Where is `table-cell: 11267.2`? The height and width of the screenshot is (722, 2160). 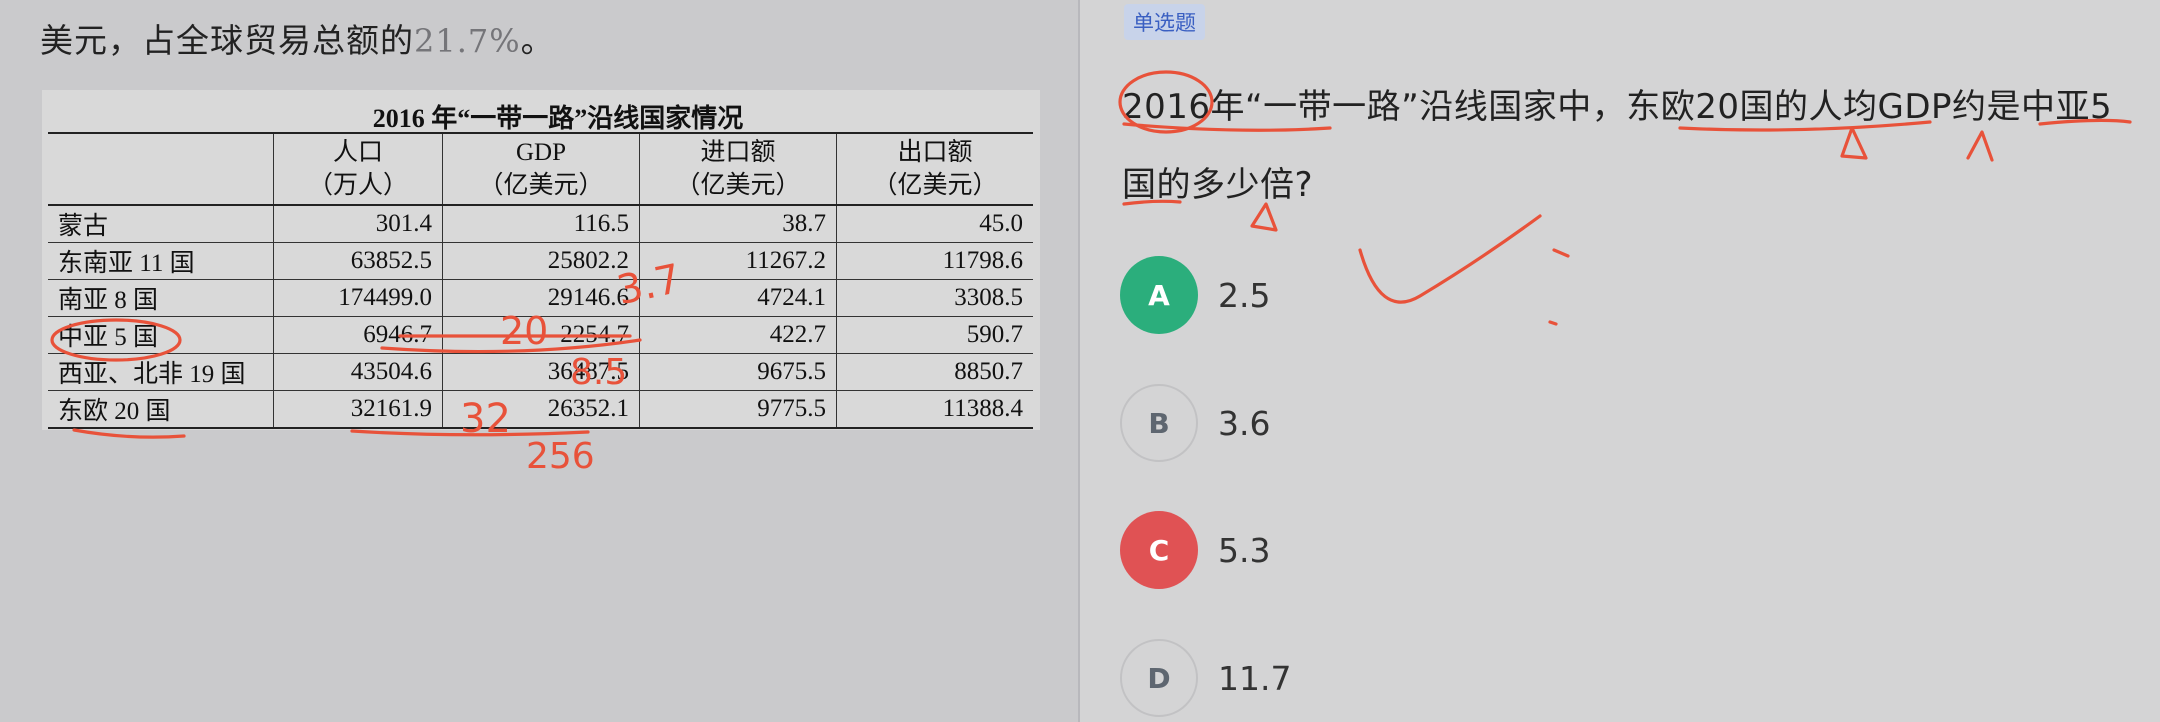
table-cell: 11267.2 is located at coordinates (738, 261).